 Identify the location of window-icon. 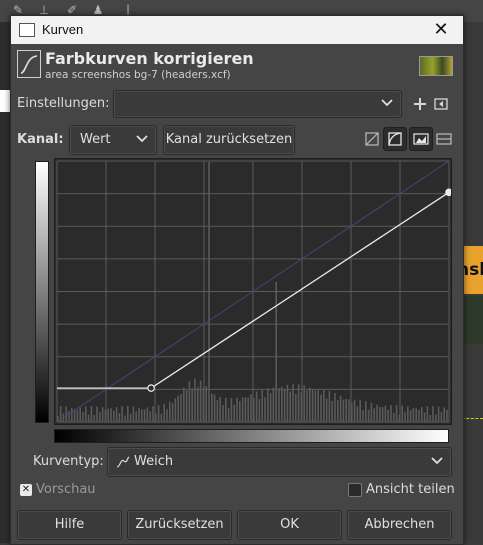
(27, 30).